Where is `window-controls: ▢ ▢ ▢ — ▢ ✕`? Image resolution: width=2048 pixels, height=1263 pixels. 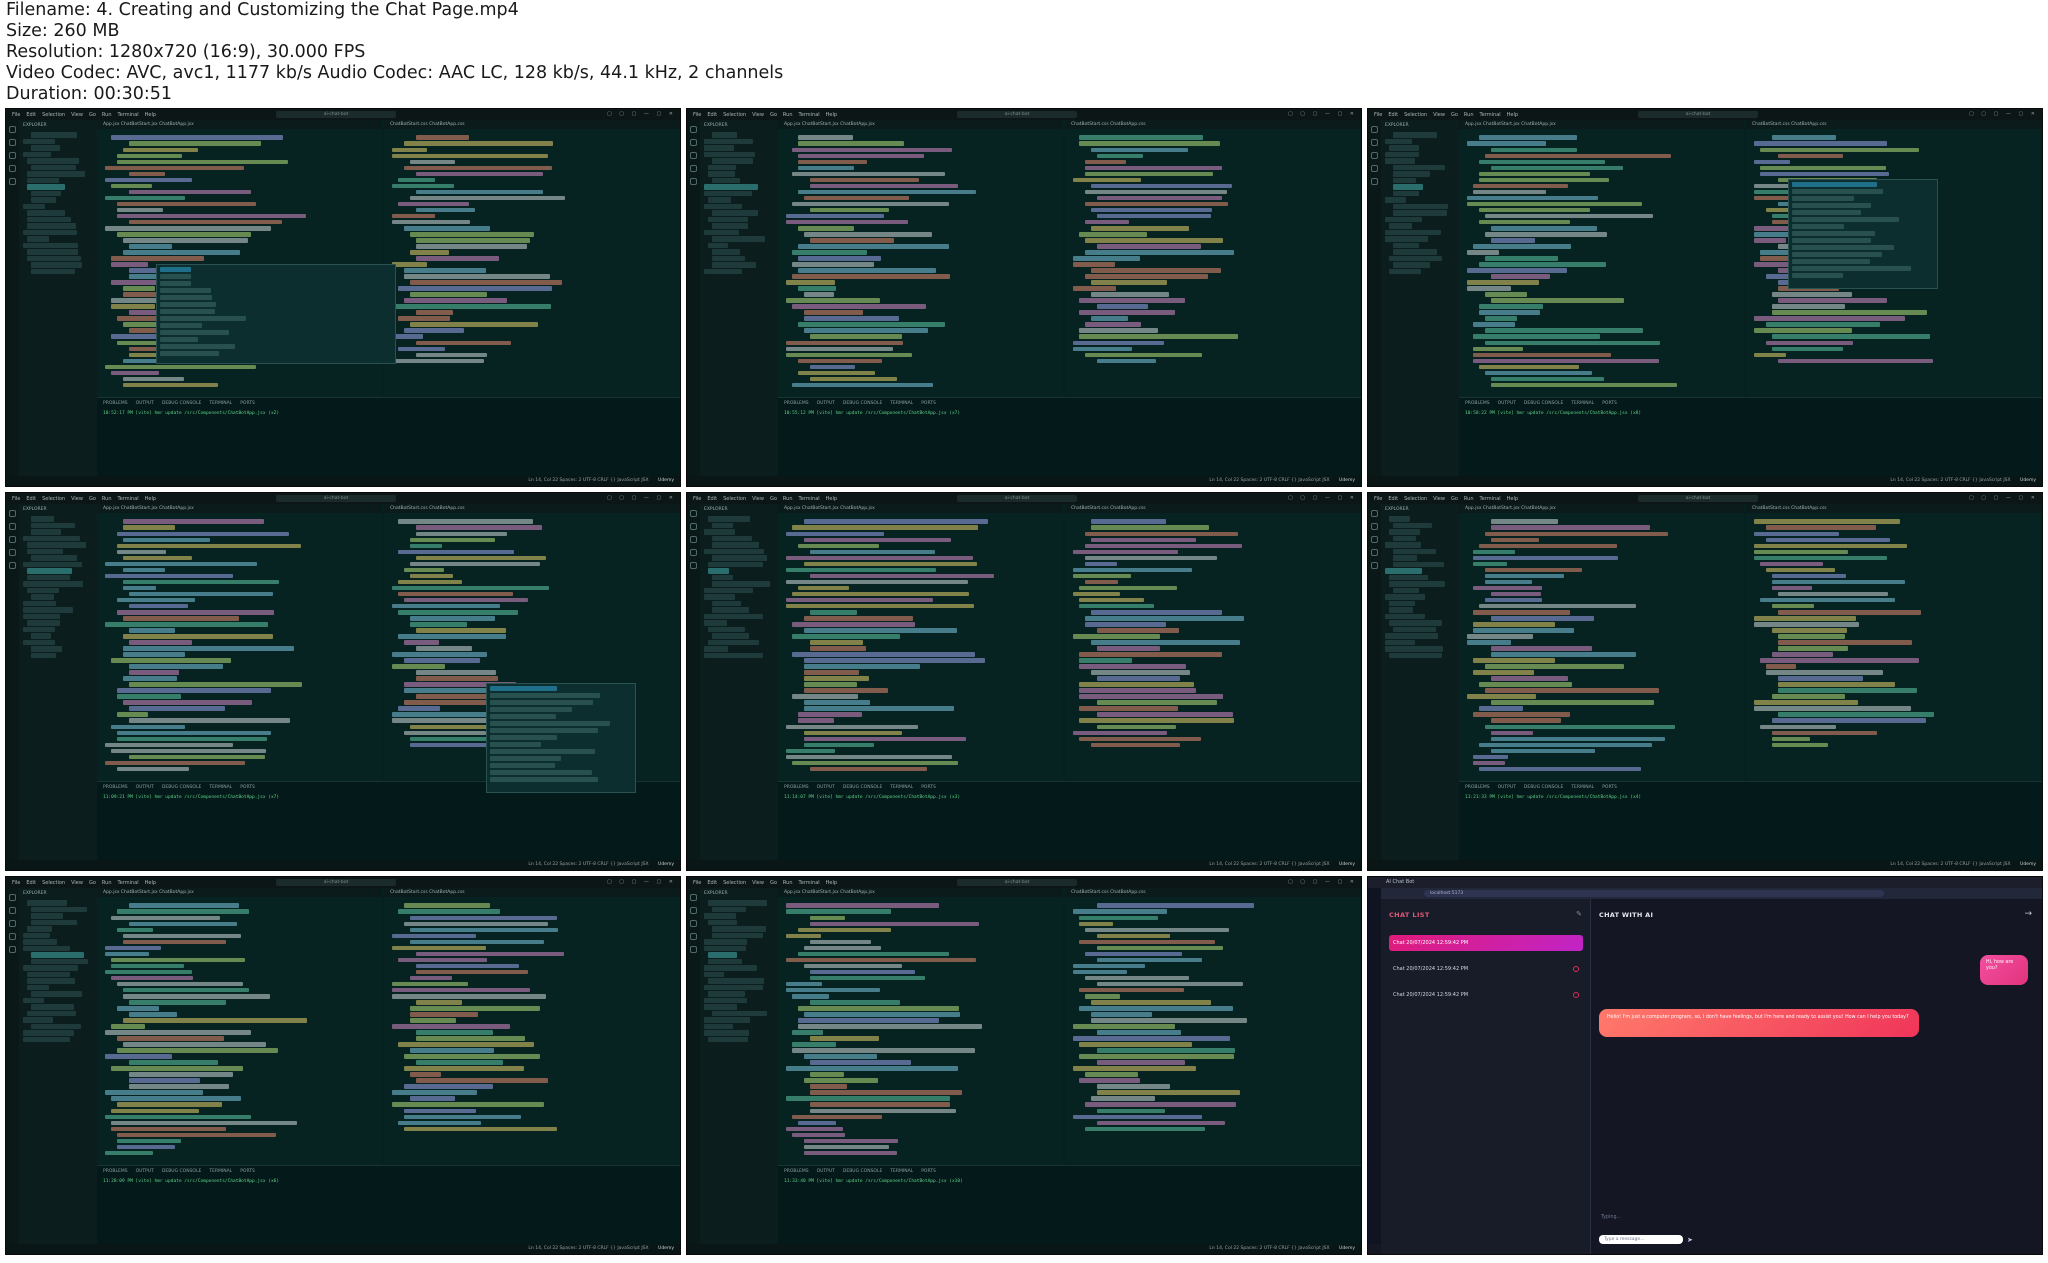
window-controls: ▢ ▢ ▢ — ▢ ✕ is located at coordinates (1322, 882).